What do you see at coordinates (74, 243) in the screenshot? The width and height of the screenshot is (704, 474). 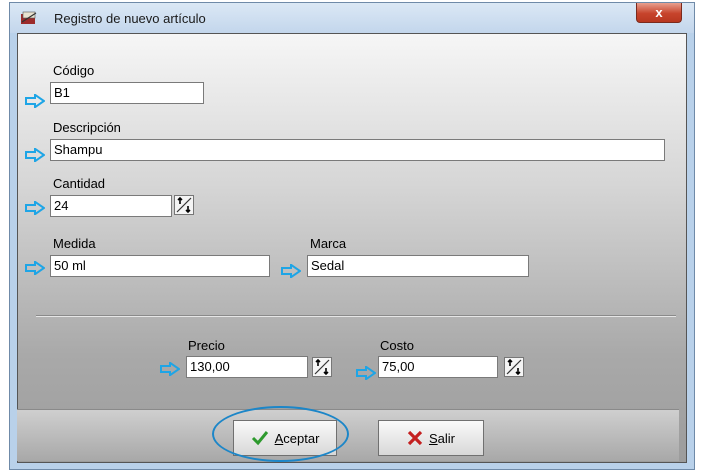 I see `medida-label: Medida` at bounding box center [74, 243].